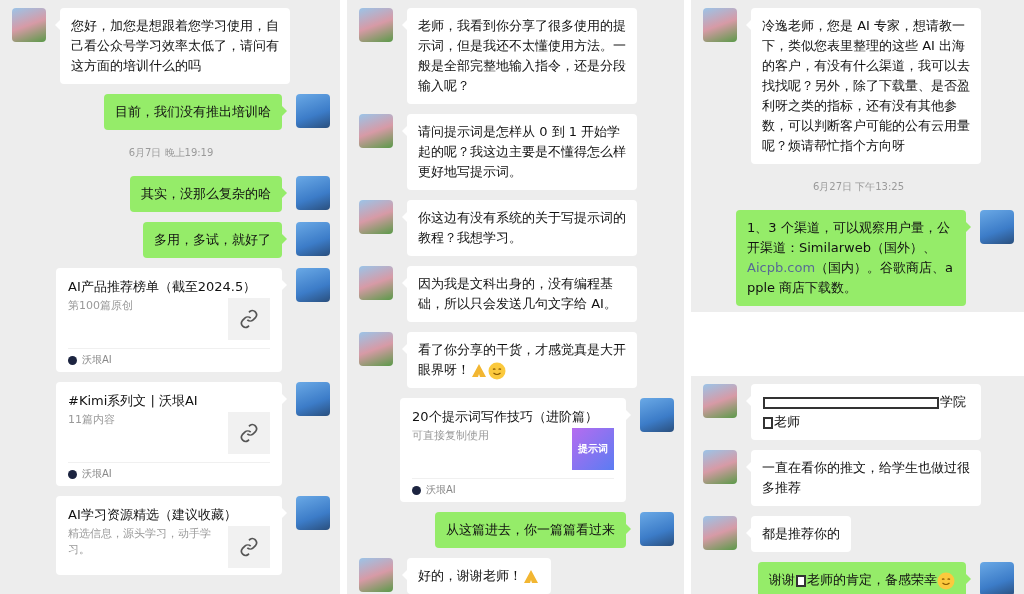 Image resolution: width=1024 pixels, height=594 pixels. Describe the element at coordinates (522, 360) in the screenshot. I see `message-bubble: 看了你分享的干货，才感觉真是大开眼界呀！` at that location.